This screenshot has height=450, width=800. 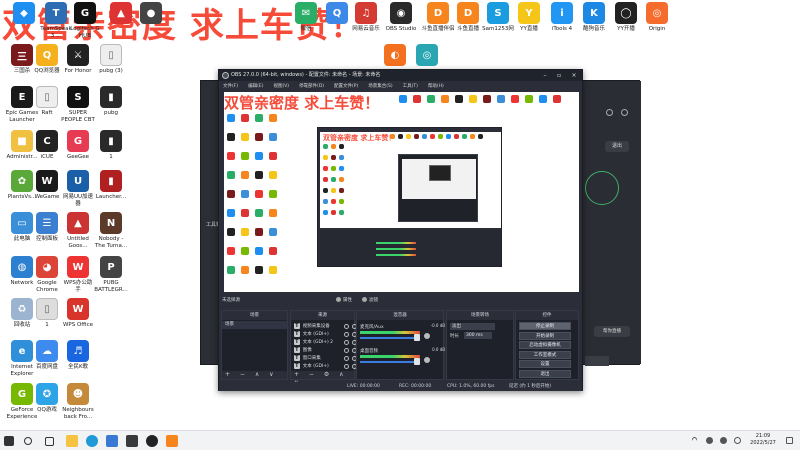 What do you see at coordinates (326, 326) in the screenshot?
I see `source-item: T 视频采集设备` at bounding box center [326, 326].